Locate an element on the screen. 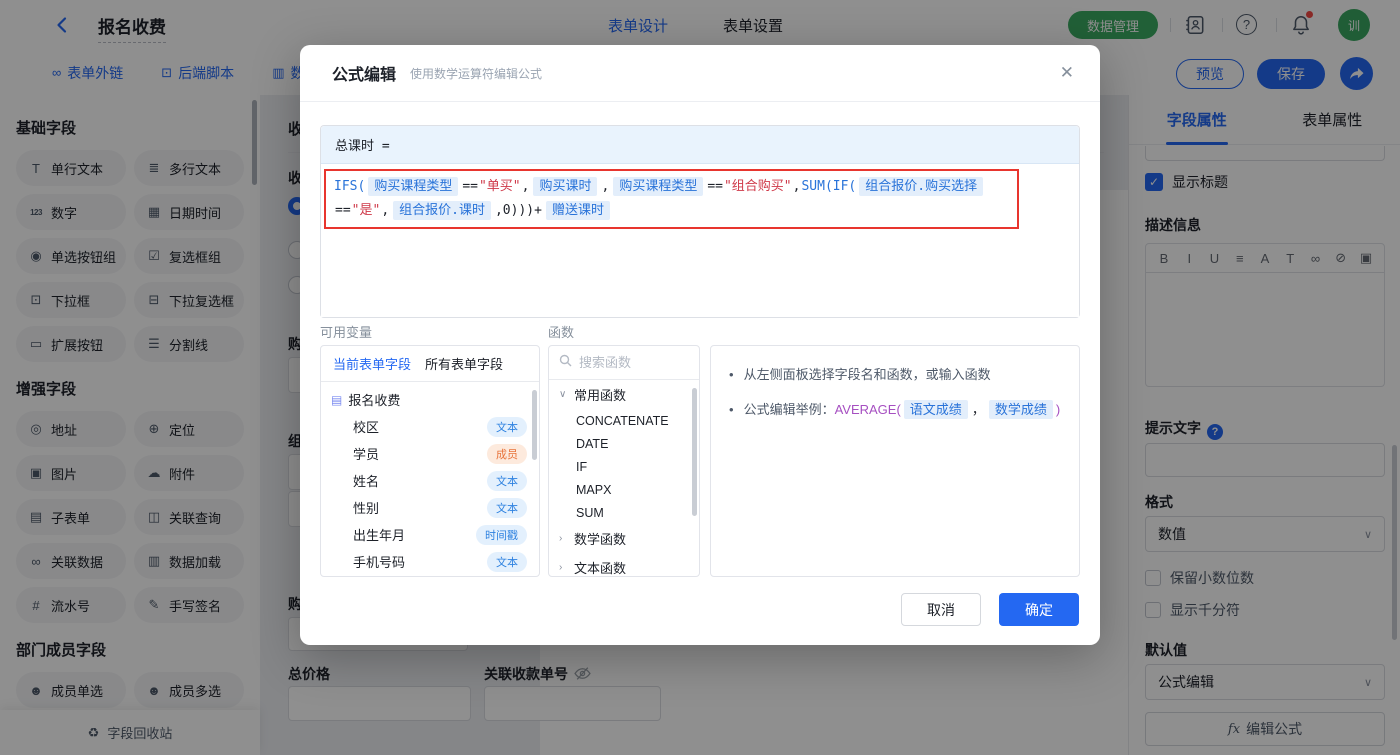 Image resolution: width=1400 pixels, height=755 pixels. field-chip: 组合报价.购买选择 is located at coordinates (921, 186).